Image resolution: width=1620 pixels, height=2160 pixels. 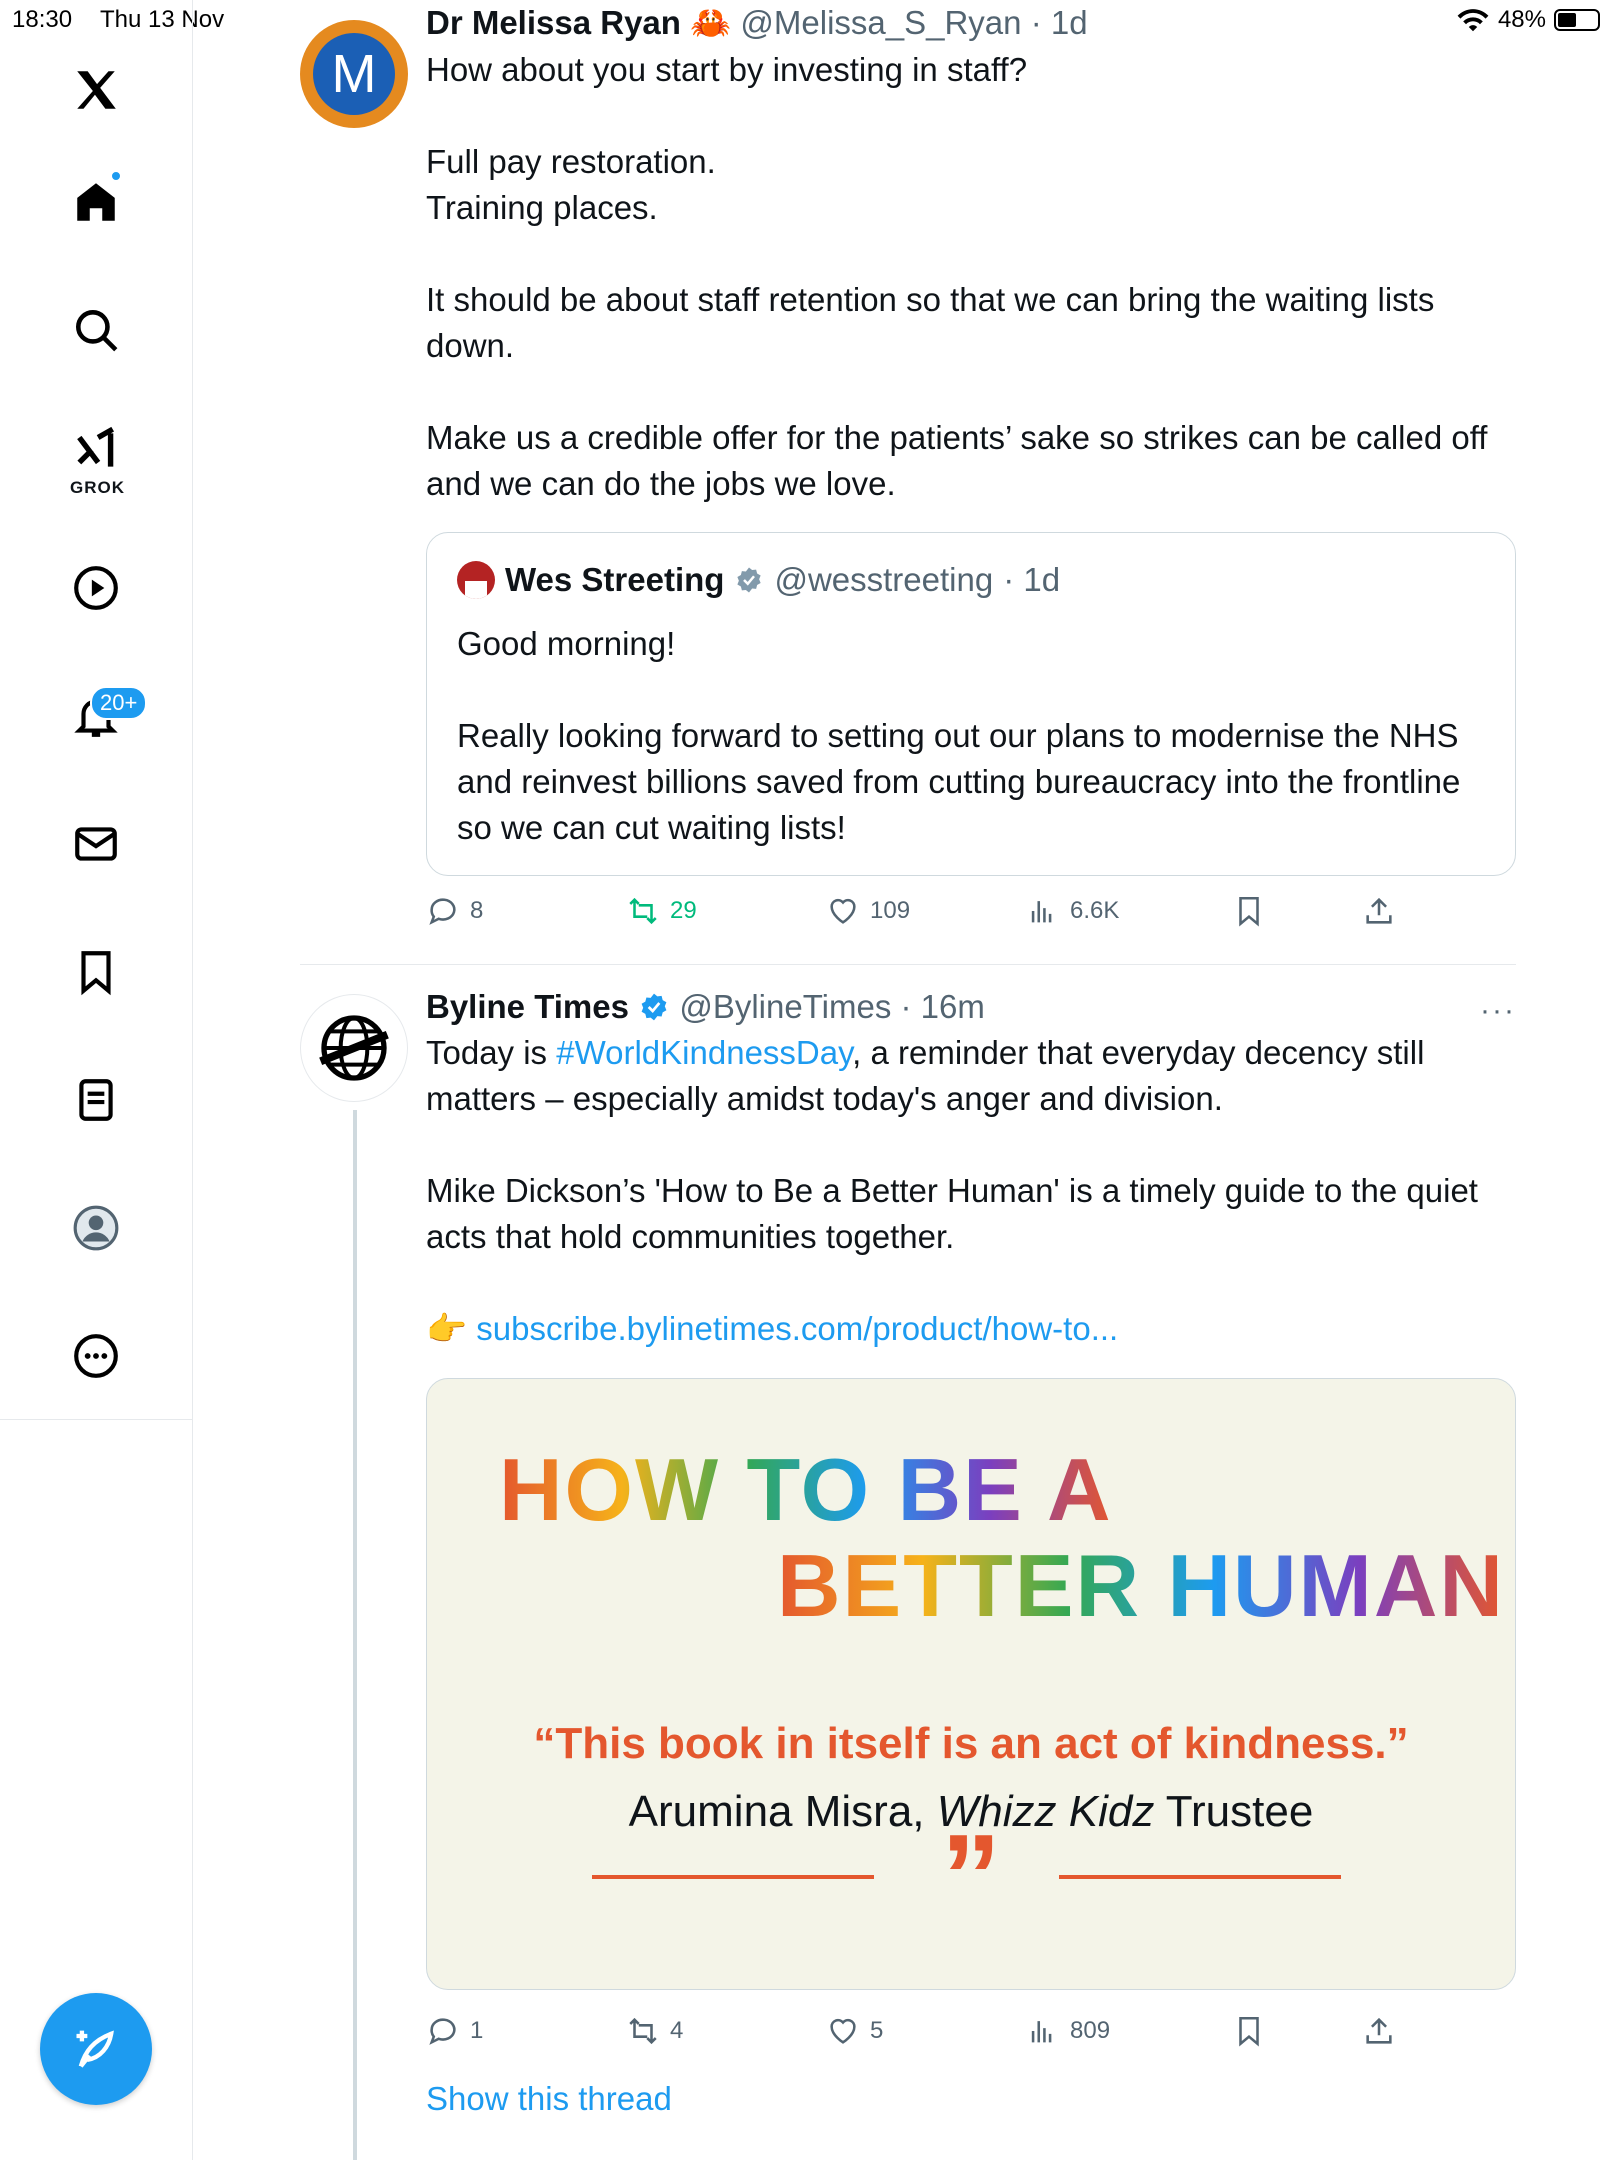 I want to click on repost-count: 4, so click(x=677, y=2030).